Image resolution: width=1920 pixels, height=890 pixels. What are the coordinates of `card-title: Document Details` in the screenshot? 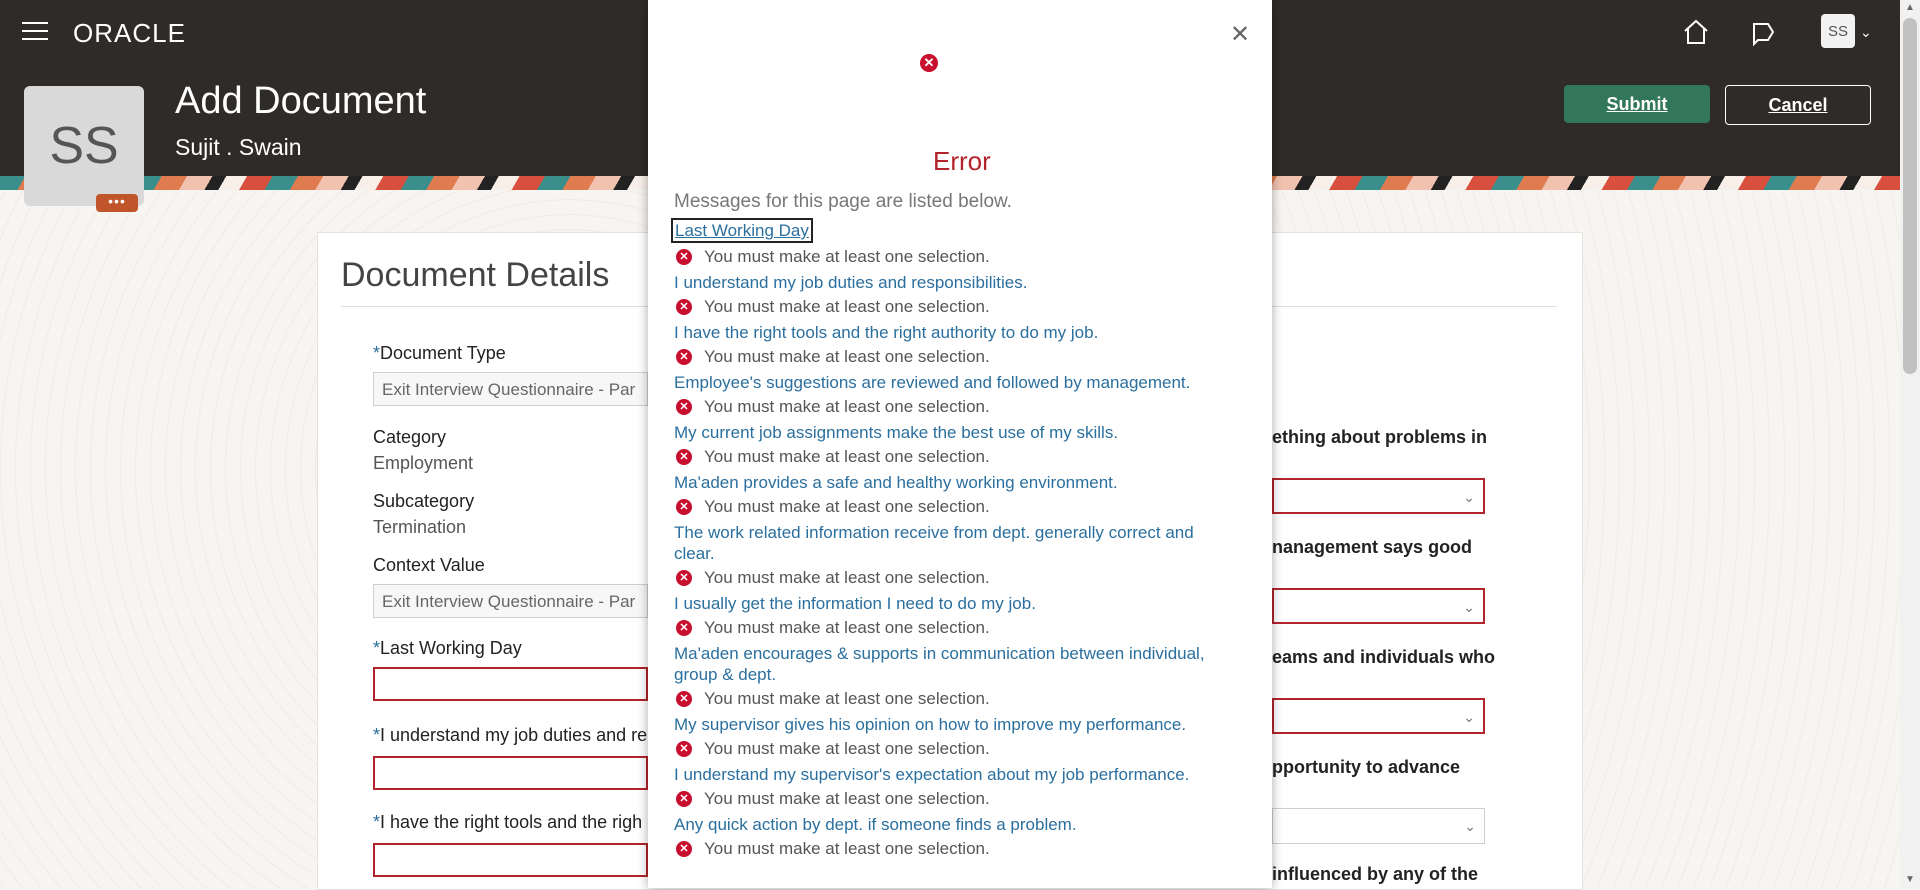 It's located at (475, 275).